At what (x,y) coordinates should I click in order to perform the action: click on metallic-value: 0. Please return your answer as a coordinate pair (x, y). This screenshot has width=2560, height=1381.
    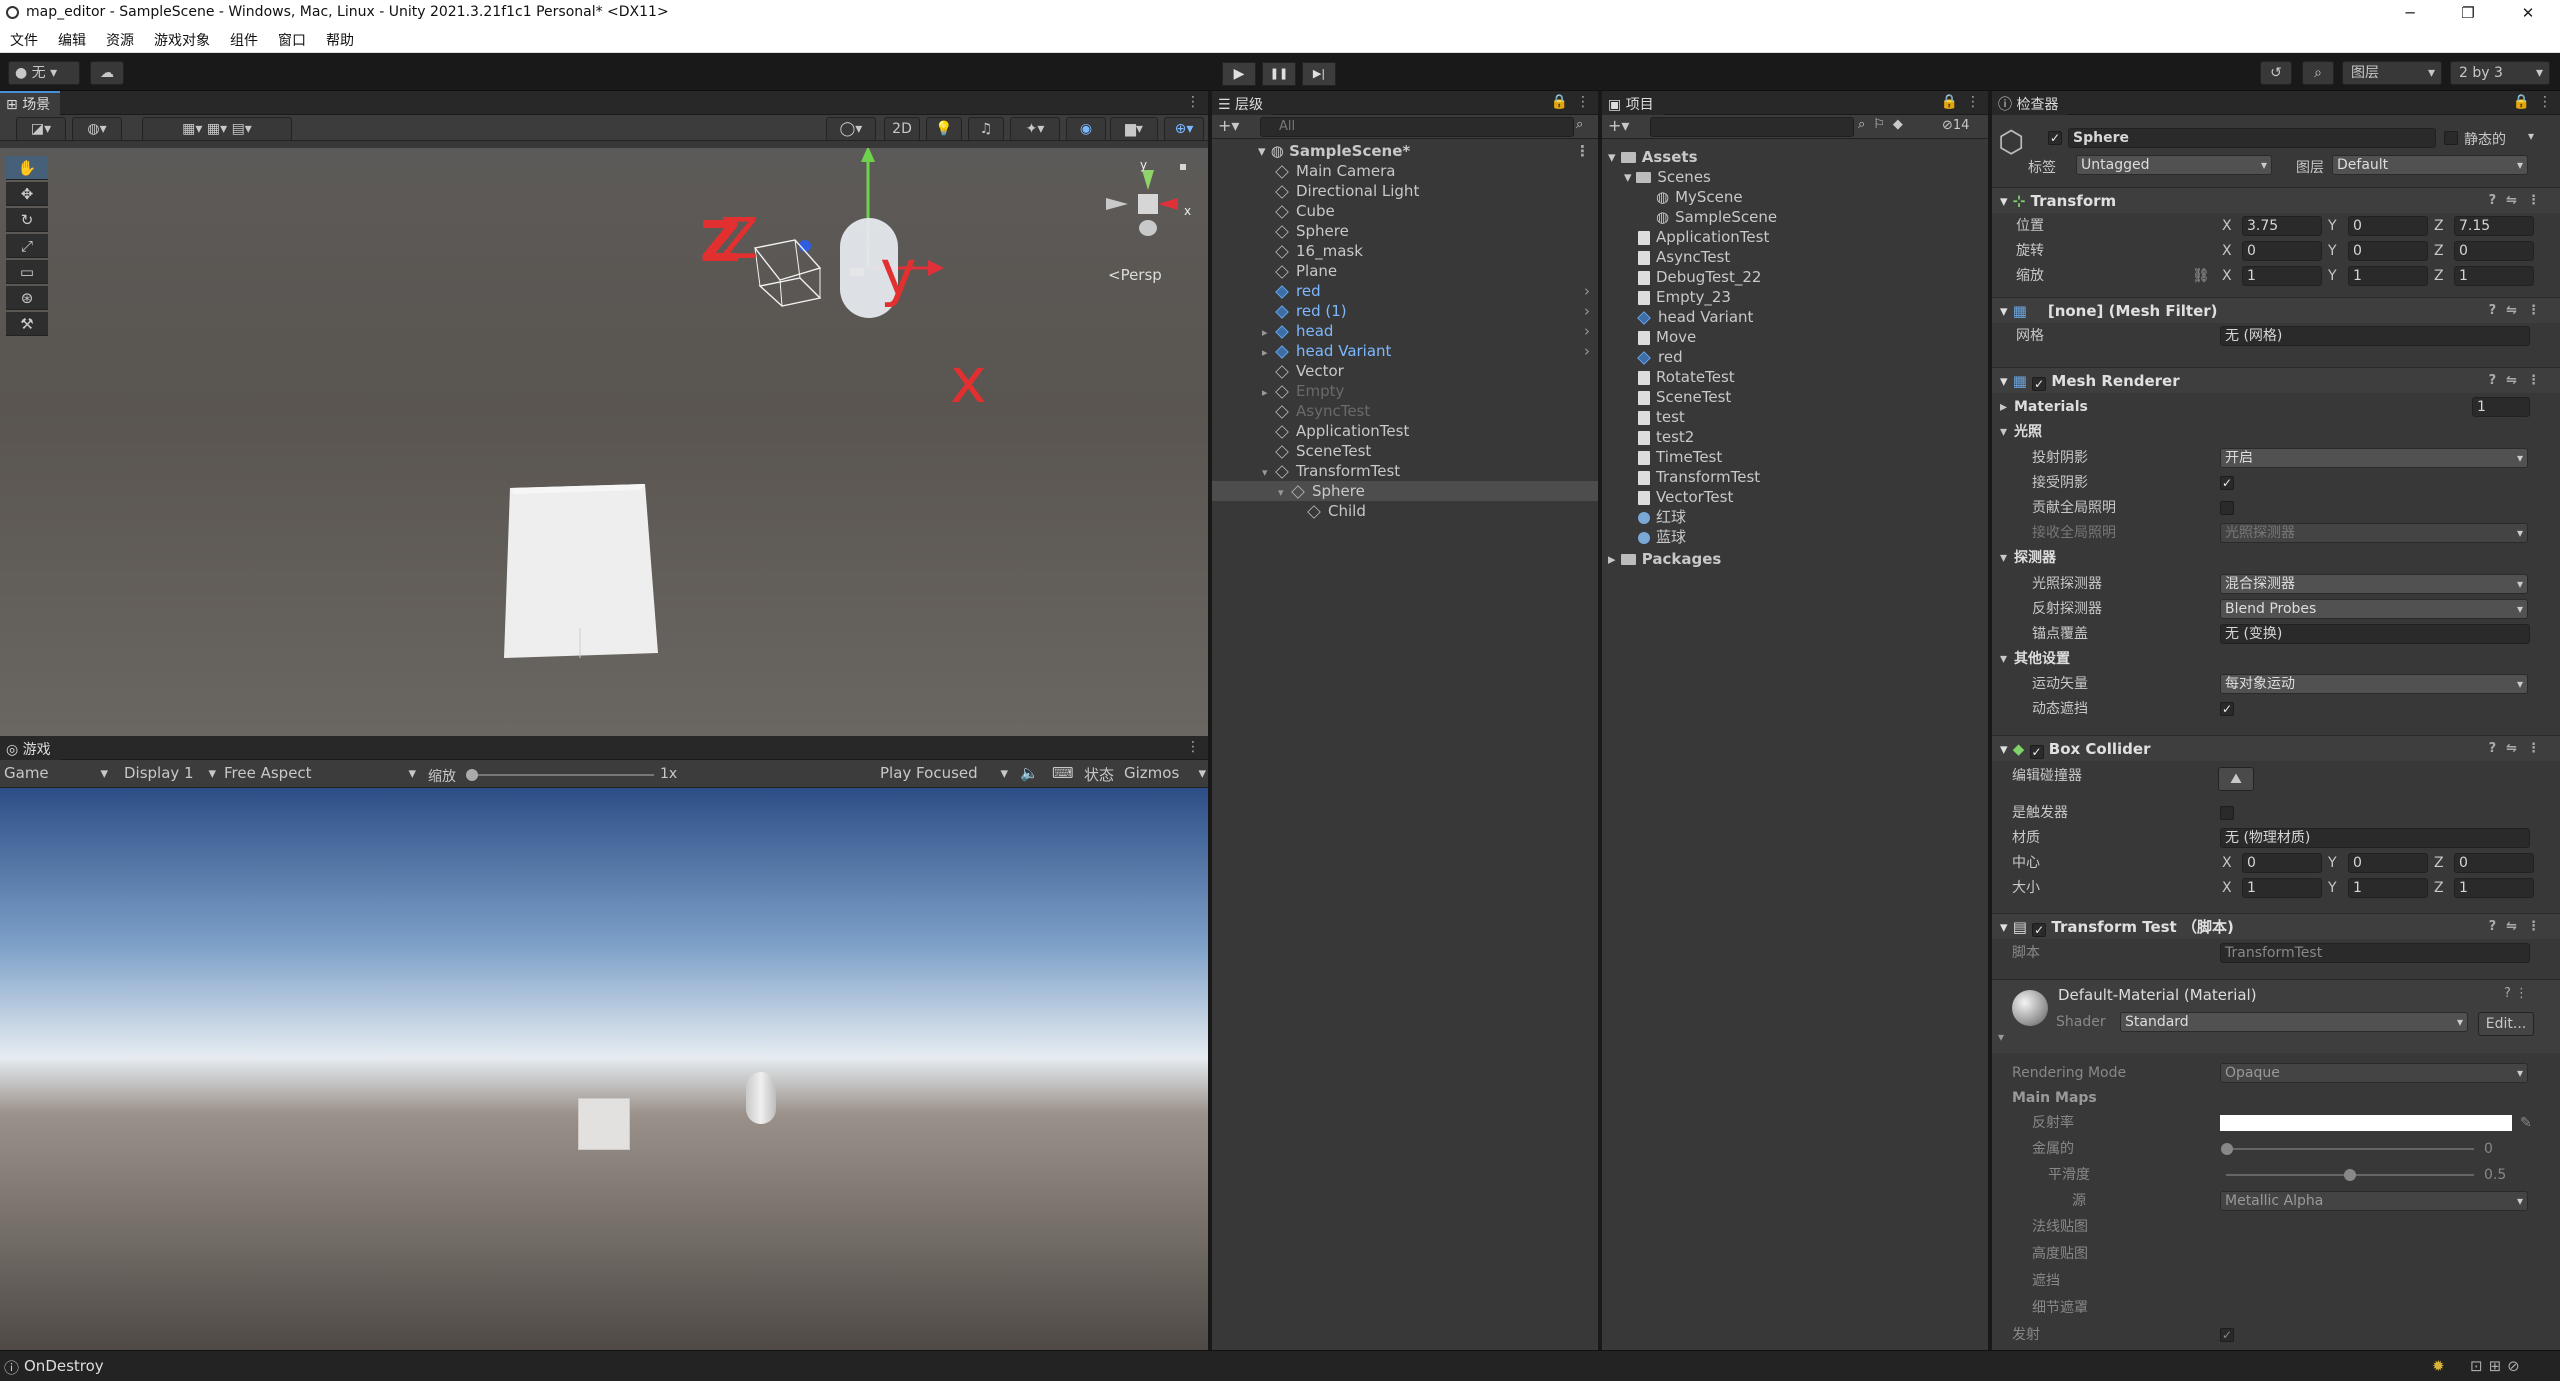
    Looking at the image, I should click on (2488, 1149).